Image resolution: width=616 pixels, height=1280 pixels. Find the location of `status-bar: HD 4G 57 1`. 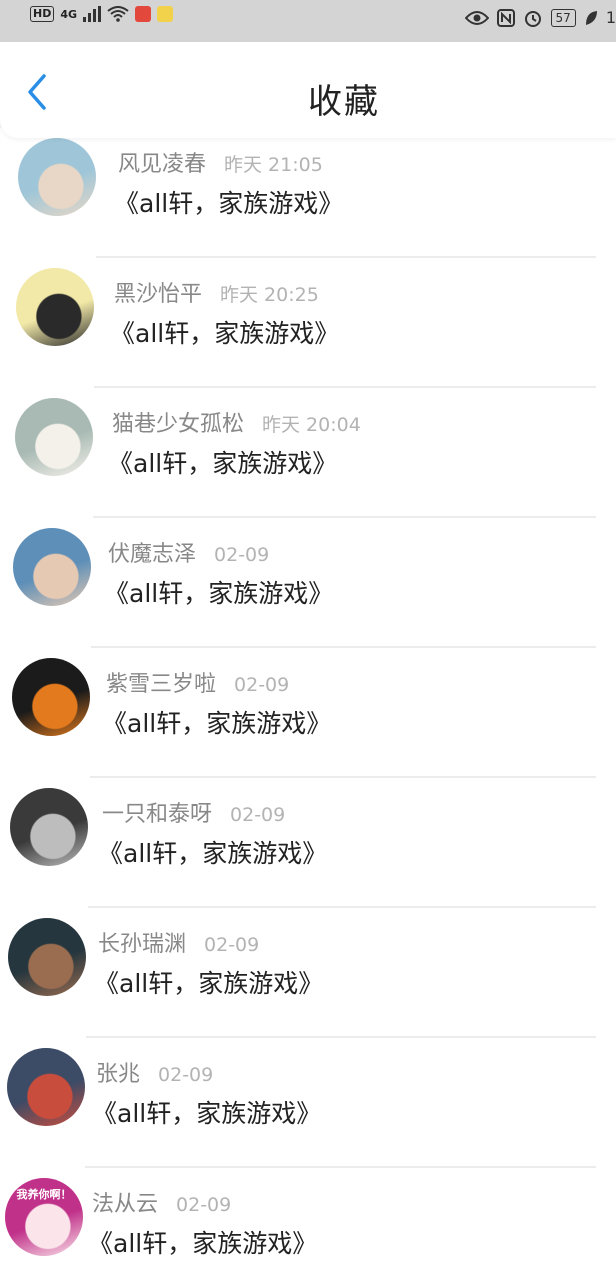

status-bar: HD 4G 57 1 is located at coordinates (308, 22).